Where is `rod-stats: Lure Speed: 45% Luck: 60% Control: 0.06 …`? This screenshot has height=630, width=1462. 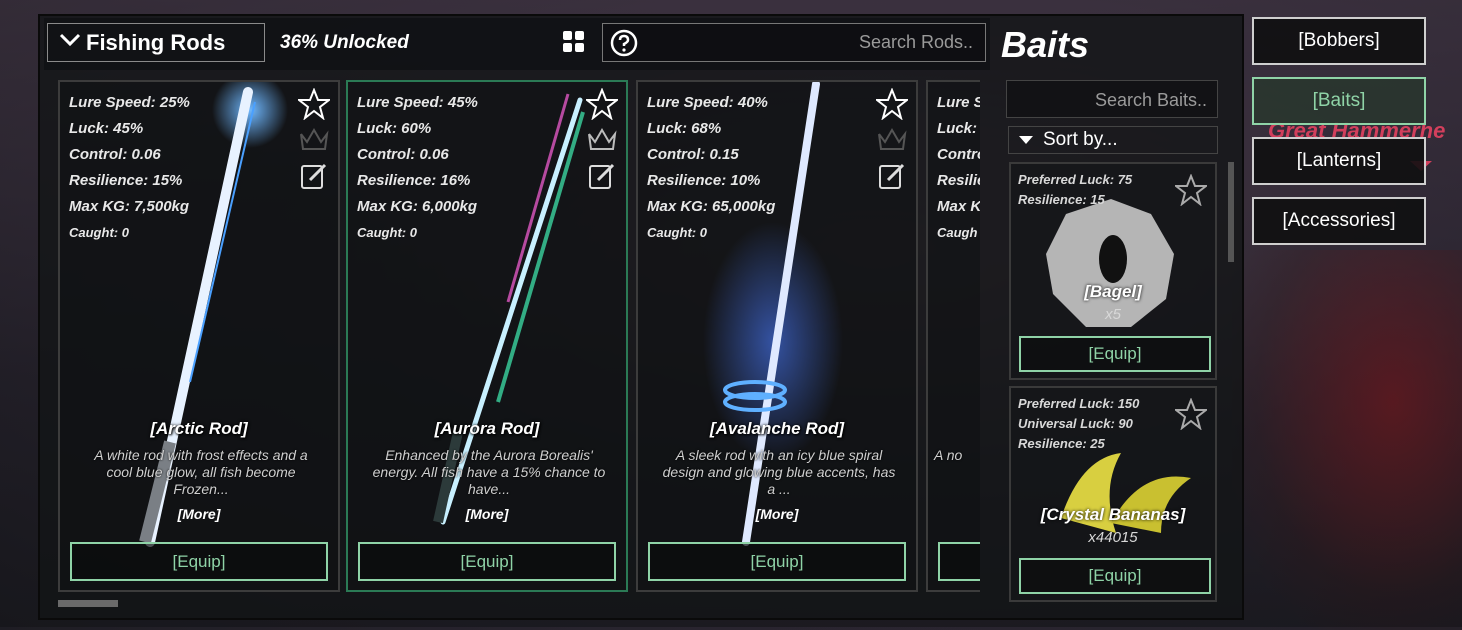
rod-stats: Lure Speed: 45% Luck: 60% Control: 0.06 … is located at coordinates (417, 168).